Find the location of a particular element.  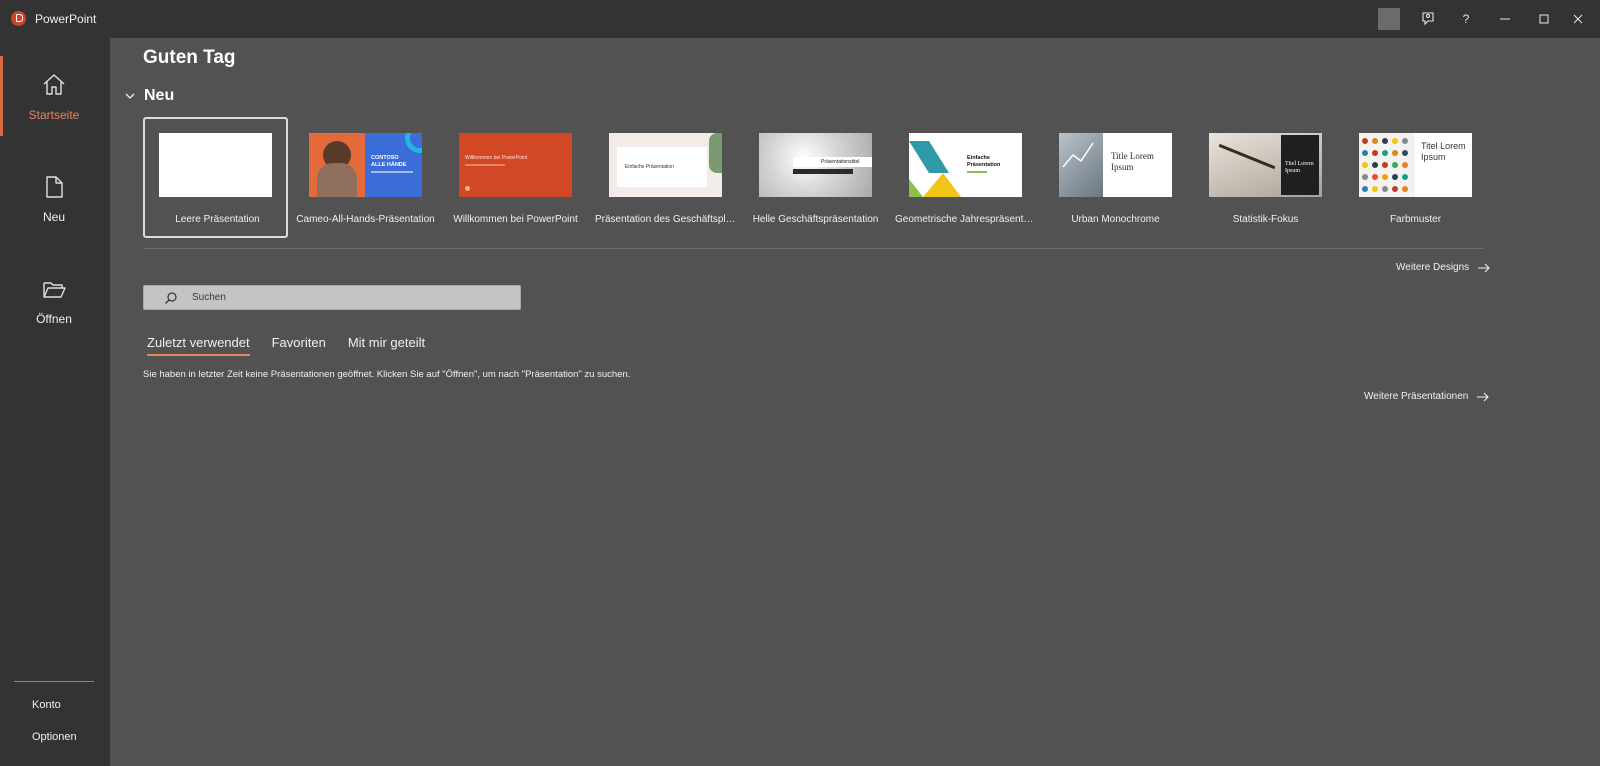

search-icon is located at coordinates (171, 298).